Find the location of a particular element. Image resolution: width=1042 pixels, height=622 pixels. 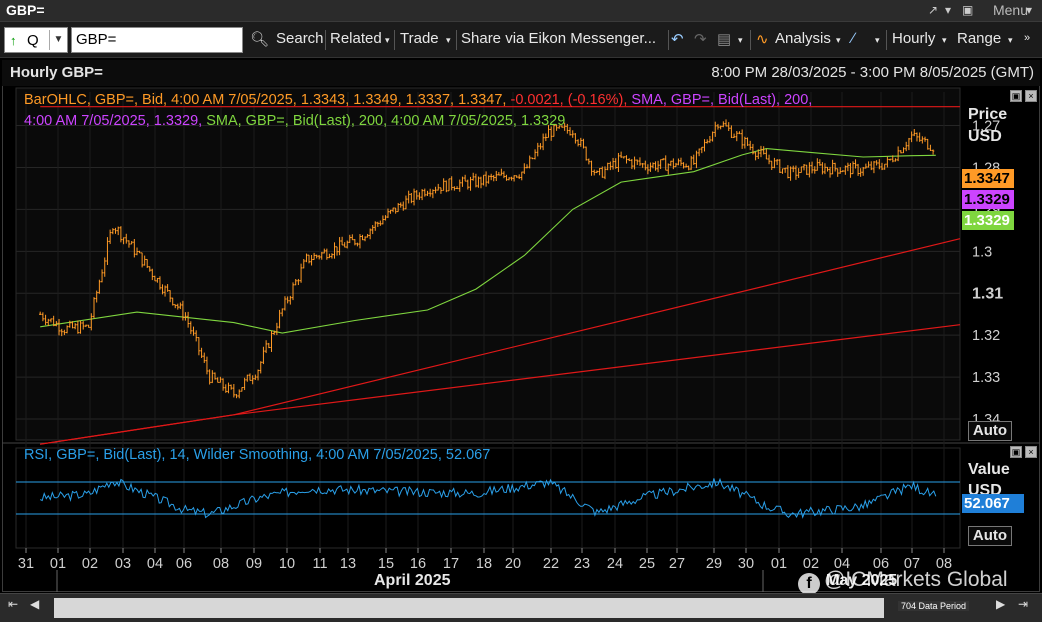

facebook-icon: f is located at coordinates (809, 584).